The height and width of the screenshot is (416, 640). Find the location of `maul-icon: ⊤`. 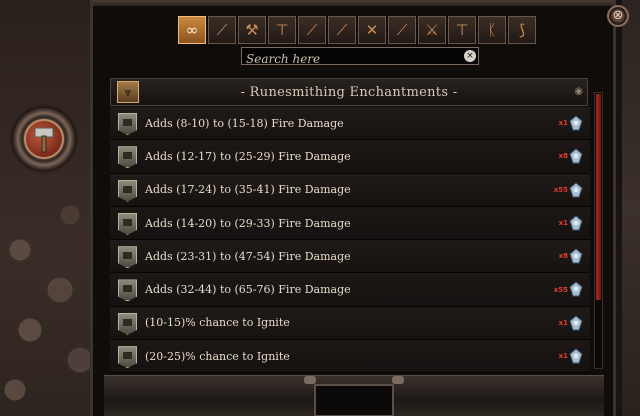

maul-icon: ⊤ is located at coordinates (462, 30).